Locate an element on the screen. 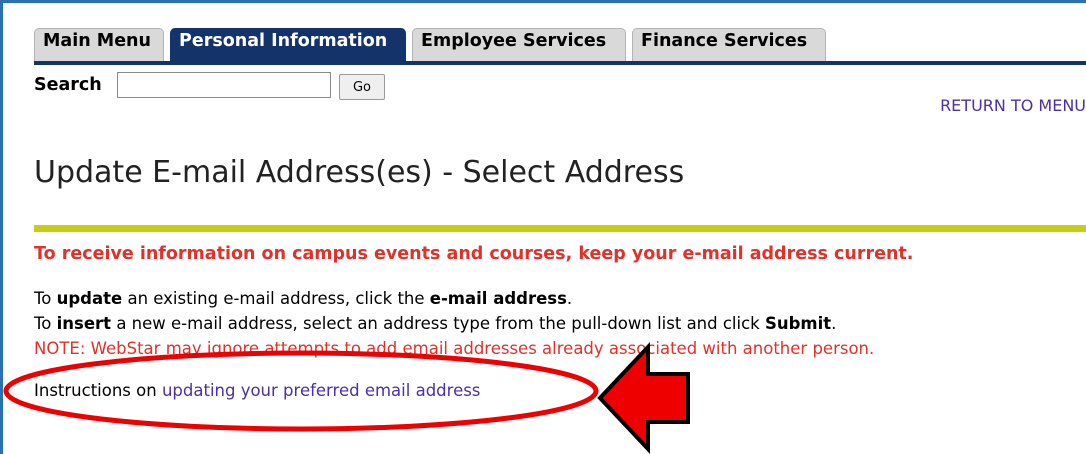  tab-main-menu: Main Menu is located at coordinates (99, 45).